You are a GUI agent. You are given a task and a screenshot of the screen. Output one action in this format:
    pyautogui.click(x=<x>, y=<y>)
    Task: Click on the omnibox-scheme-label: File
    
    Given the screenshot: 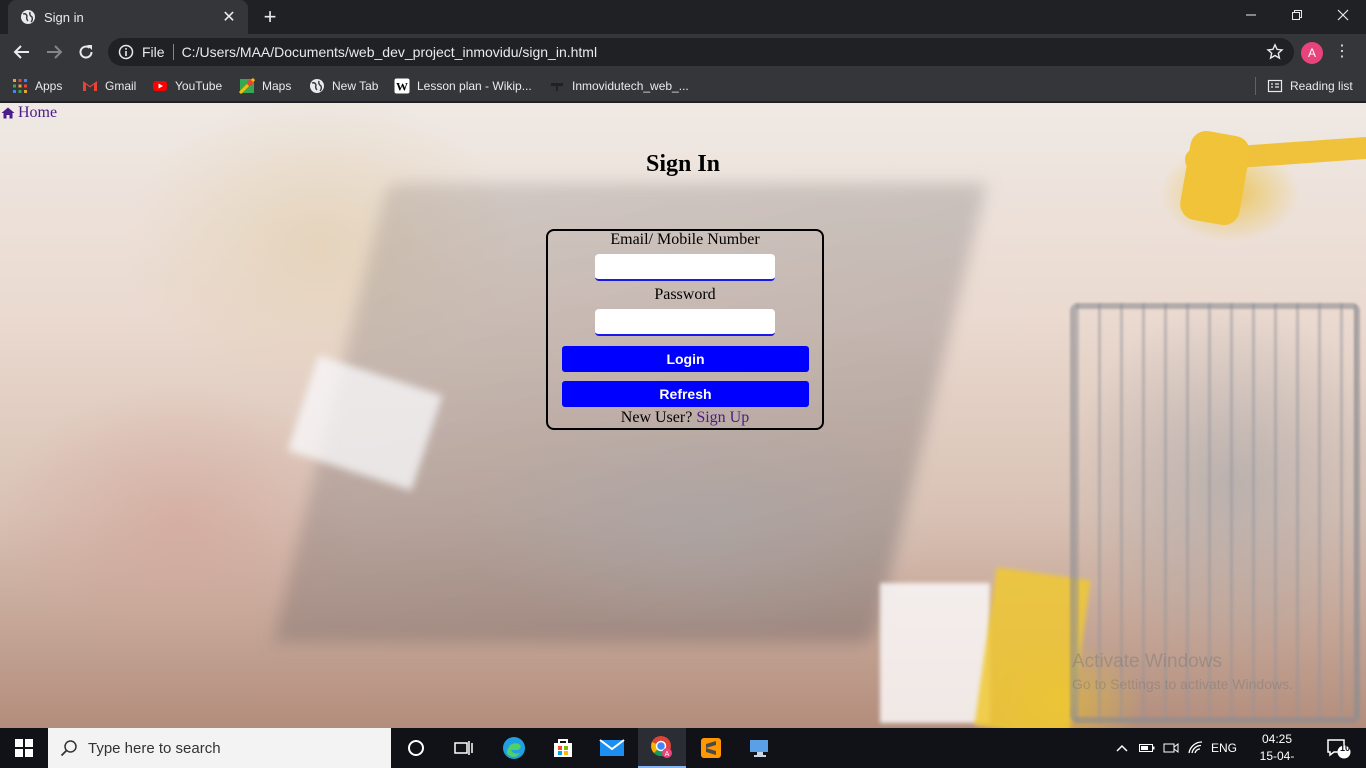 What is the action you would take?
    pyautogui.click(x=153, y=52)
    